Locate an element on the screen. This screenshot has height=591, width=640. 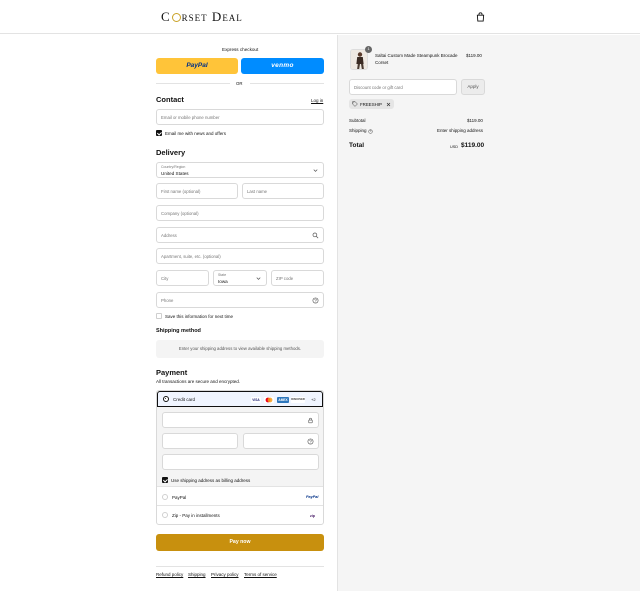
paypal-radio is located at coordinates (165, 497).